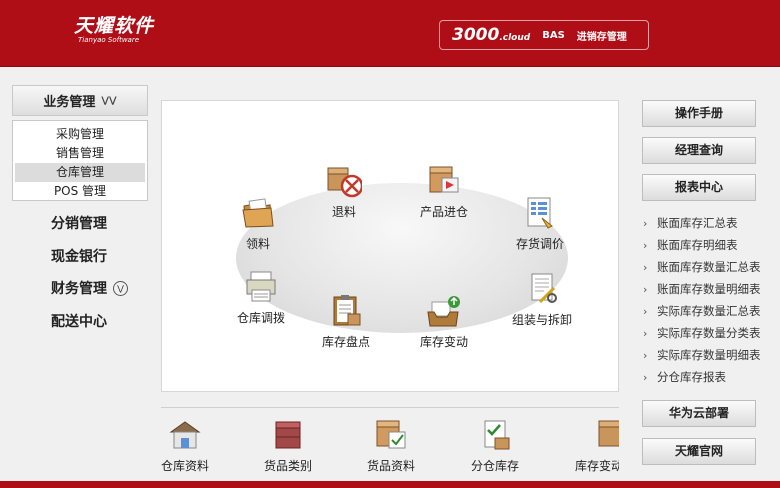  I want to click on item-stock-change-label: 库存变动, so click(444, 342).